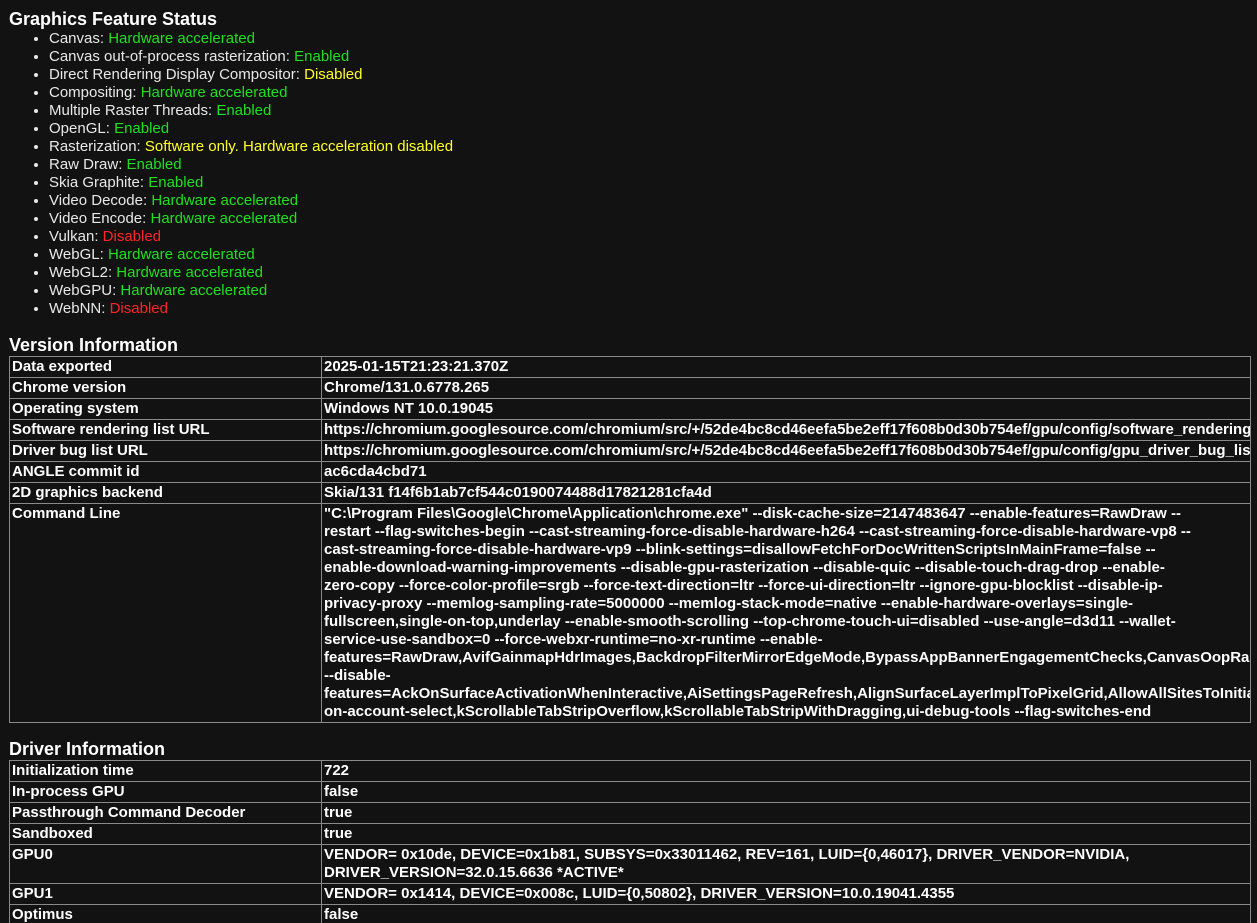  What do you see at coordinates (91, 92) in the screenshot?
I see `feature-name: Compositing` at bounding box center [91, 92].